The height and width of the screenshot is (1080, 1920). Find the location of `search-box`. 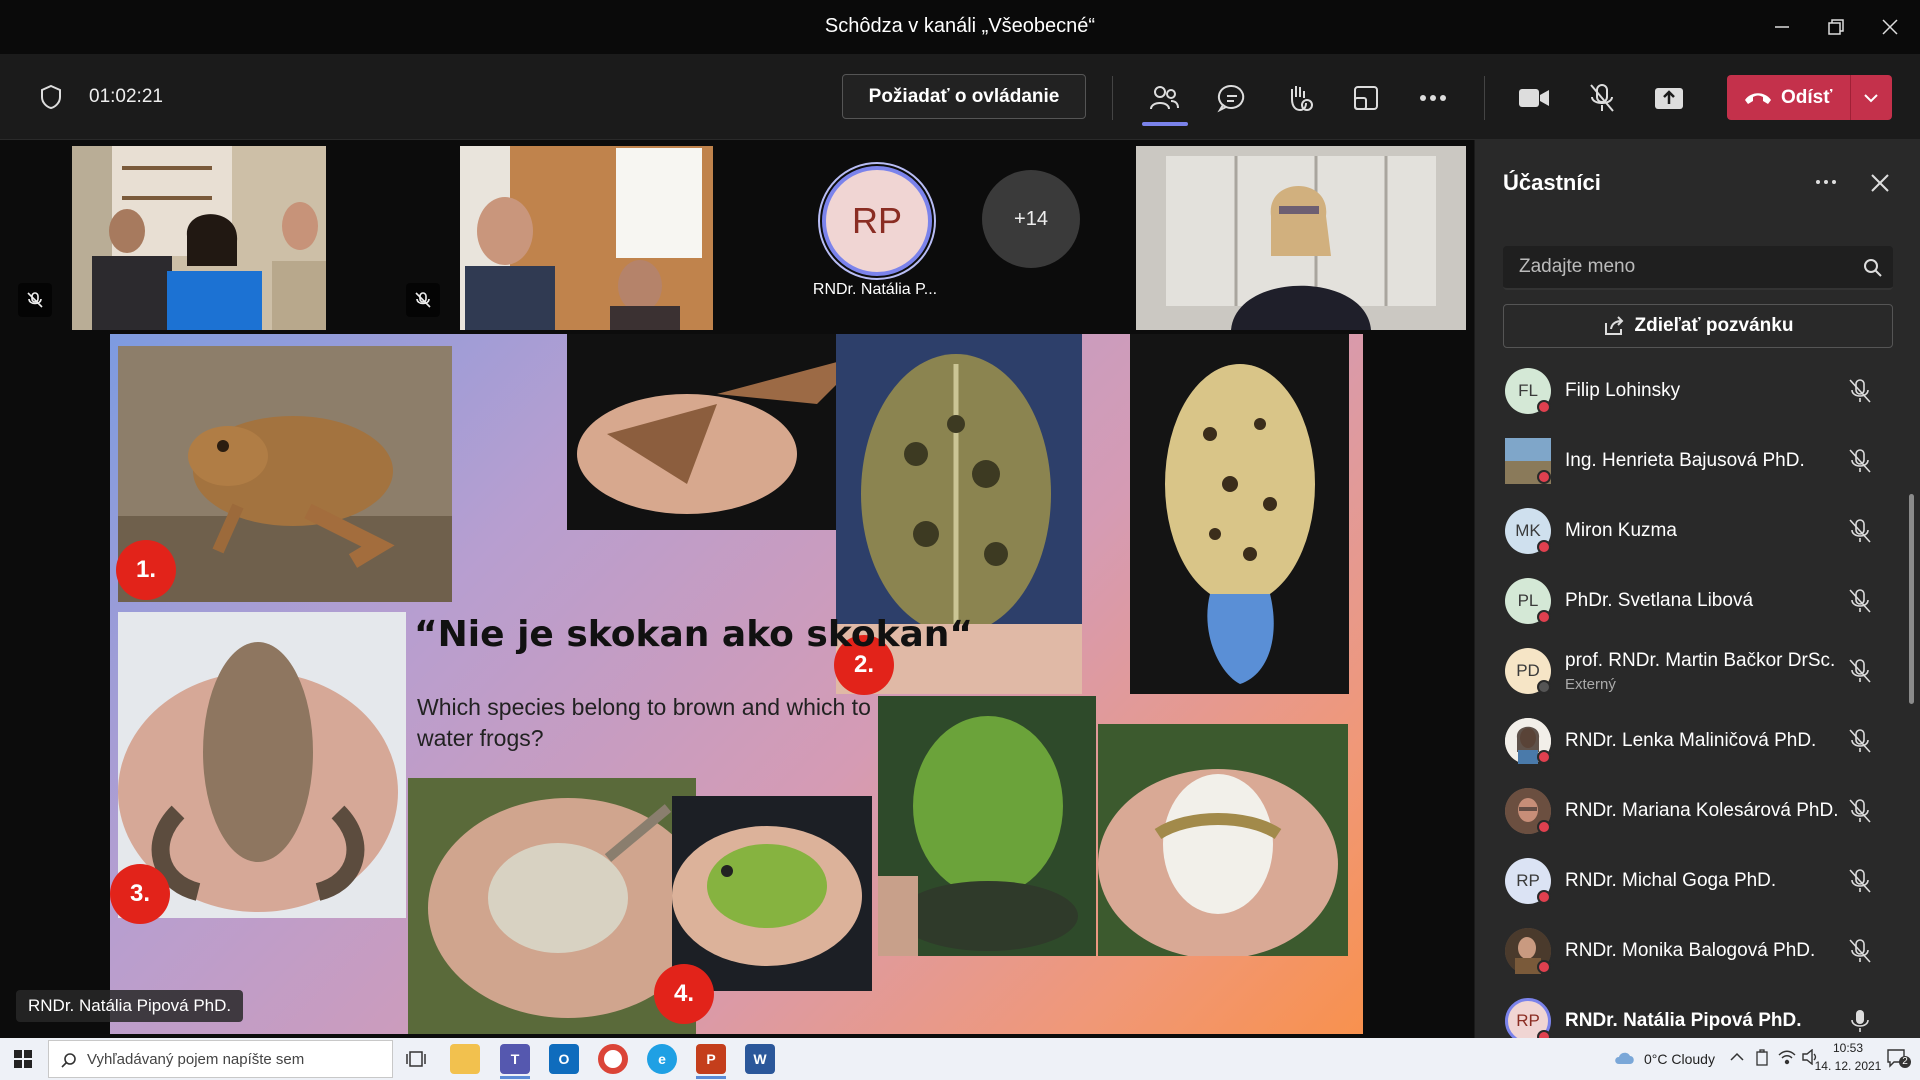

search-box is located at coordinates (1698, 268).